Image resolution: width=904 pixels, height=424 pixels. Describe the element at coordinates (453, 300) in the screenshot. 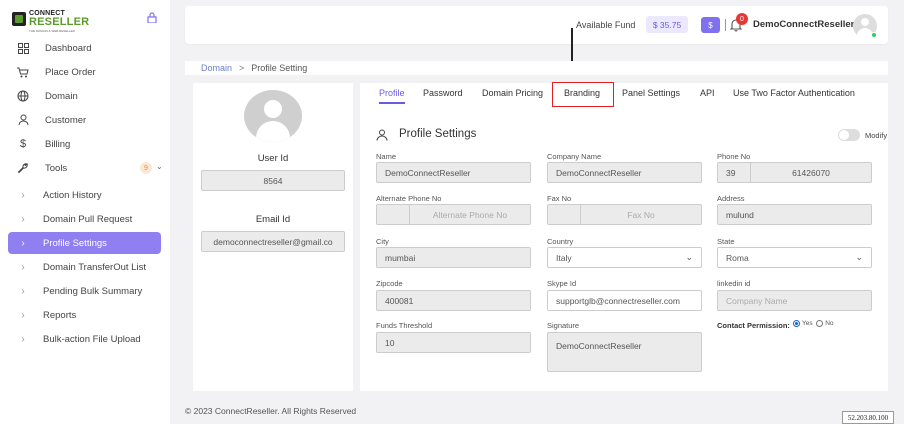

I see `zipcode-input: 400081` at that location.